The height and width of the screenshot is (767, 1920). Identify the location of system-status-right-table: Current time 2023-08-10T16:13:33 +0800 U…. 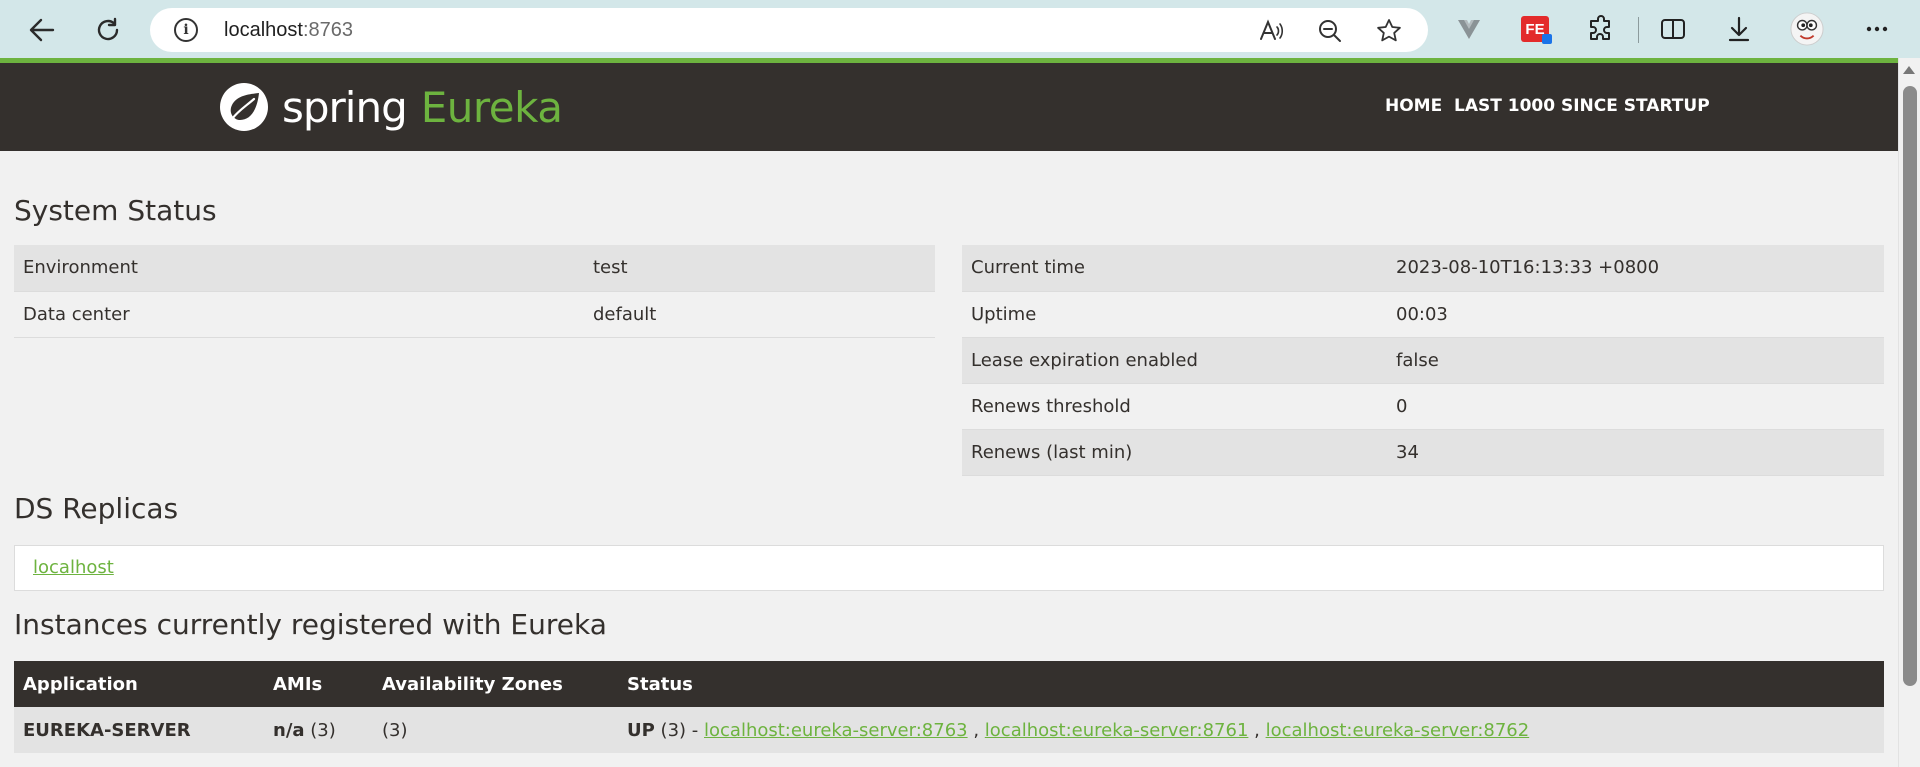
(1423, 360).